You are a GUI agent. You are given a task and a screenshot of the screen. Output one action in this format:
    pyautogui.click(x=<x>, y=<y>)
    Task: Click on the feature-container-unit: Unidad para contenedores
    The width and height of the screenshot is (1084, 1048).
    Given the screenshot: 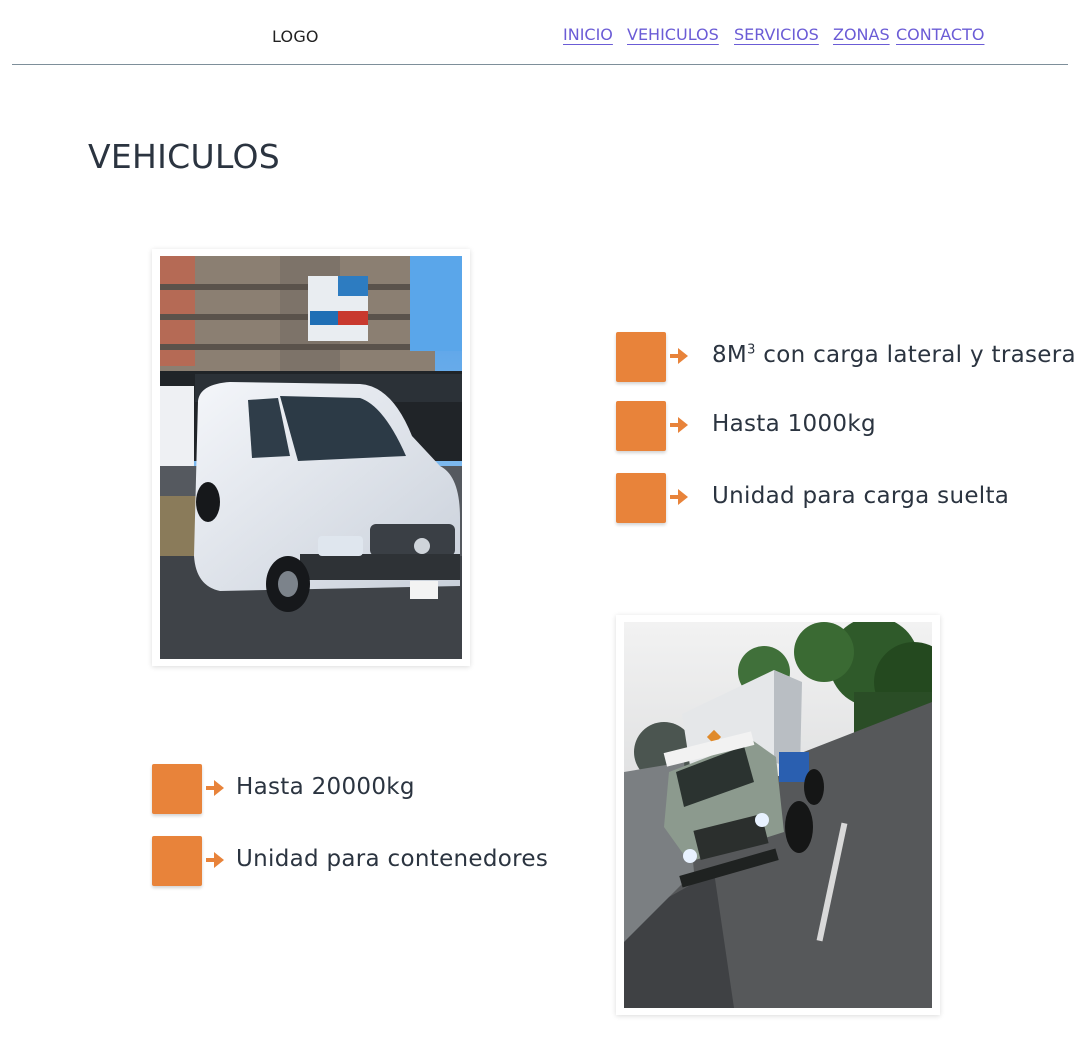 What is the action you would take?
    pyautogui.click(x=362, y=862)
    